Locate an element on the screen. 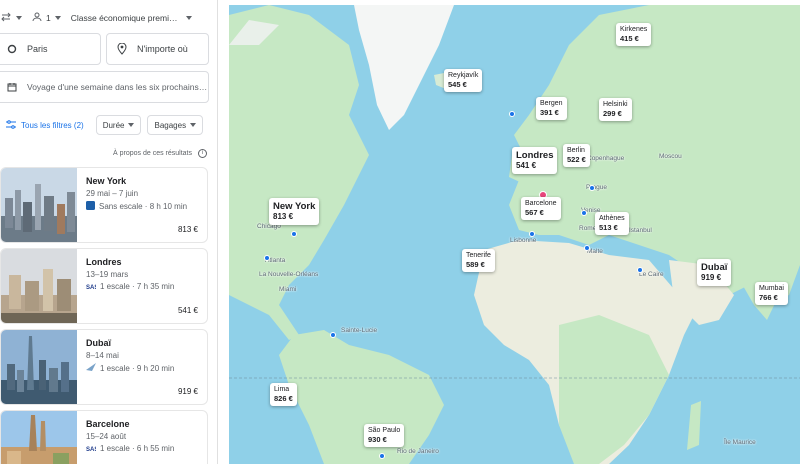 This screenshot has width=800, height=464. city-photo-barcelona is located at coordinates (39, 437).